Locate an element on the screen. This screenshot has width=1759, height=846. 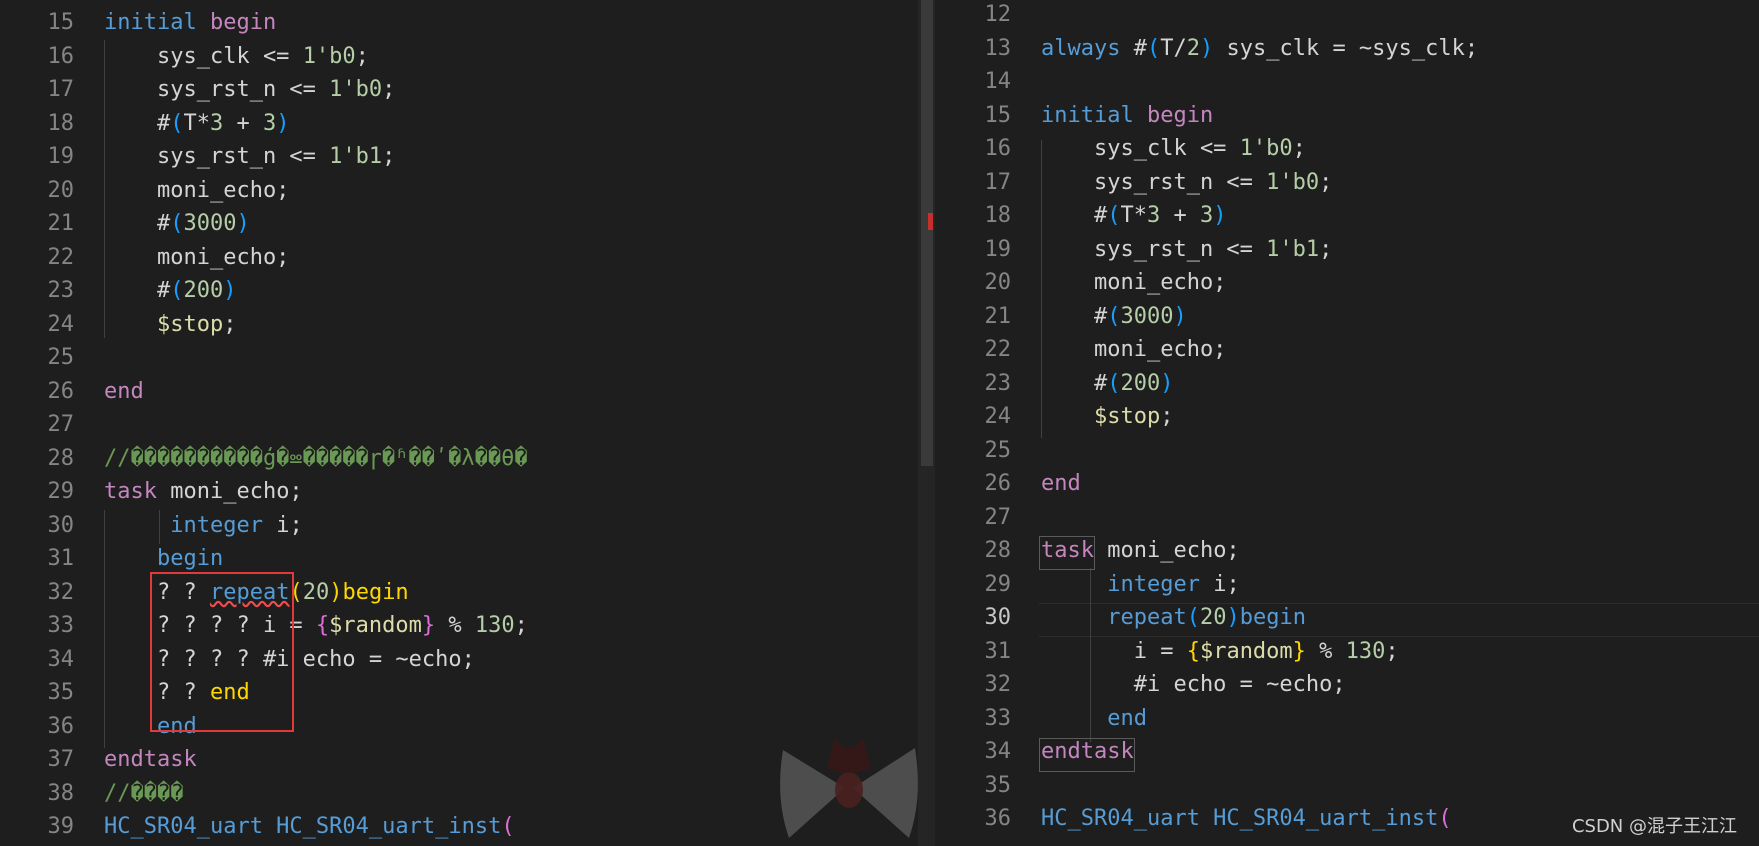
code-line: 34 endtask is located at coordinates (1347, 752).